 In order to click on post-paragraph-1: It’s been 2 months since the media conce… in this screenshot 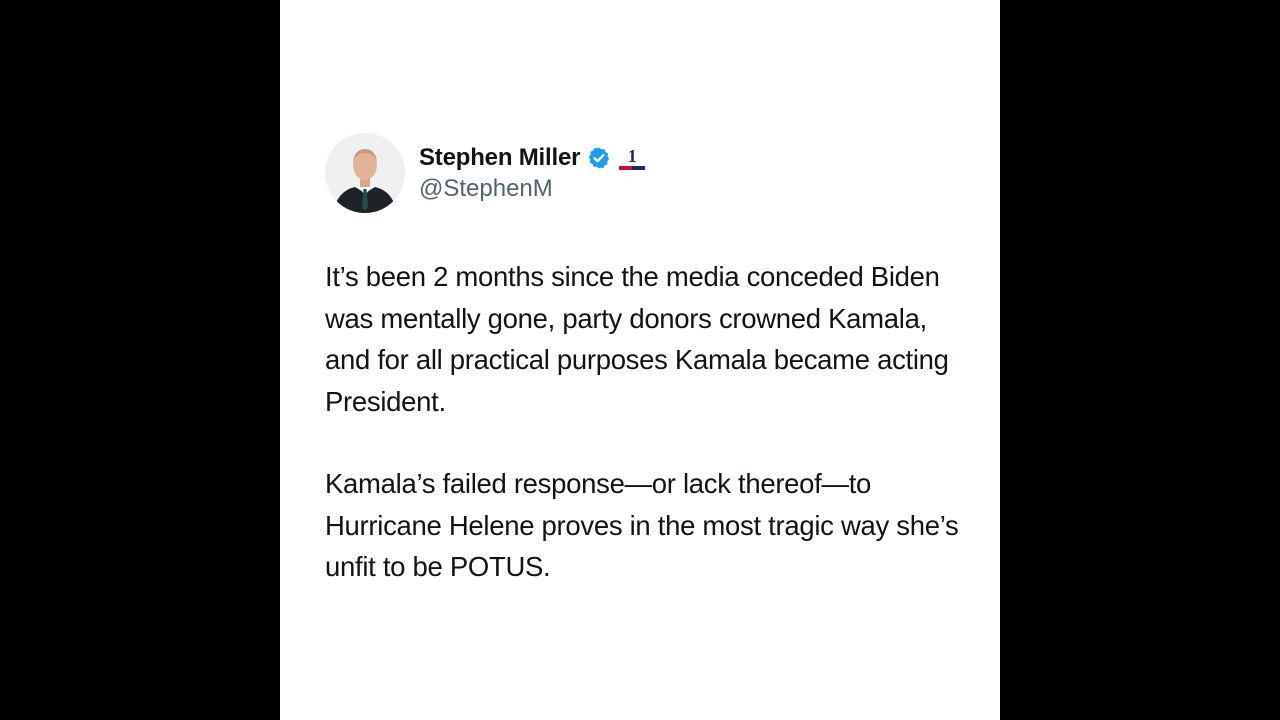, I will do `click(637, 339)`.